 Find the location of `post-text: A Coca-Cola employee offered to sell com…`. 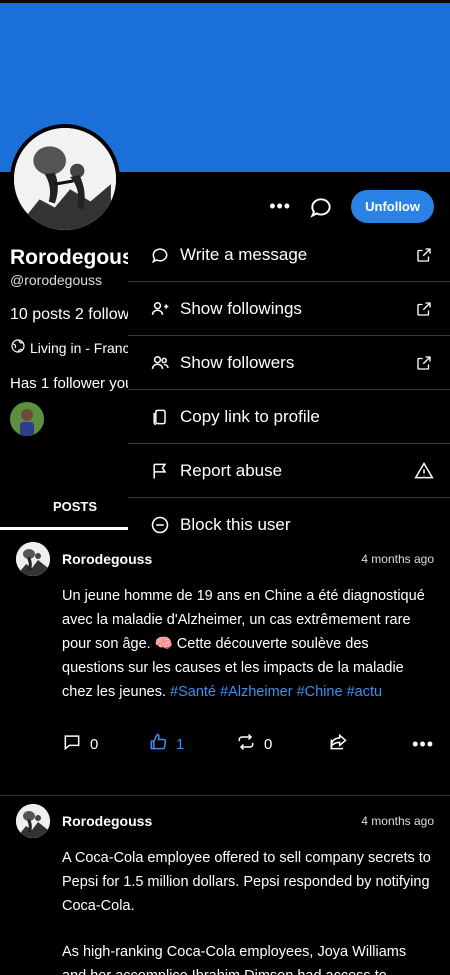

post-text: A Coca-Cola employee offered to sell com… is located at coordinates (248, 910).